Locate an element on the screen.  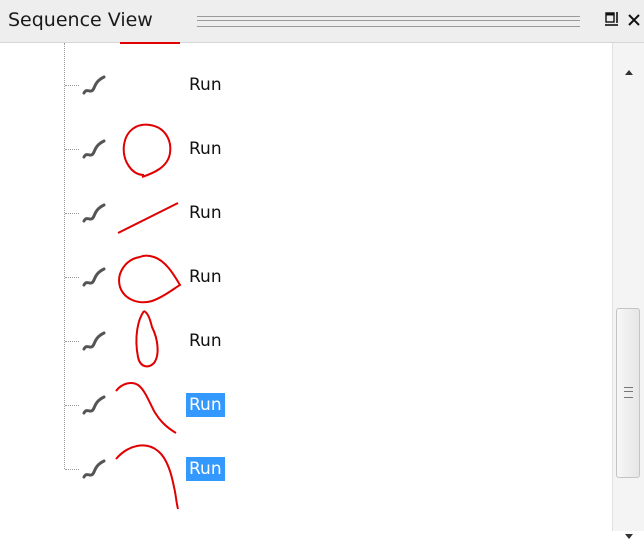
restore-icon is located at coordinates (612, 19).